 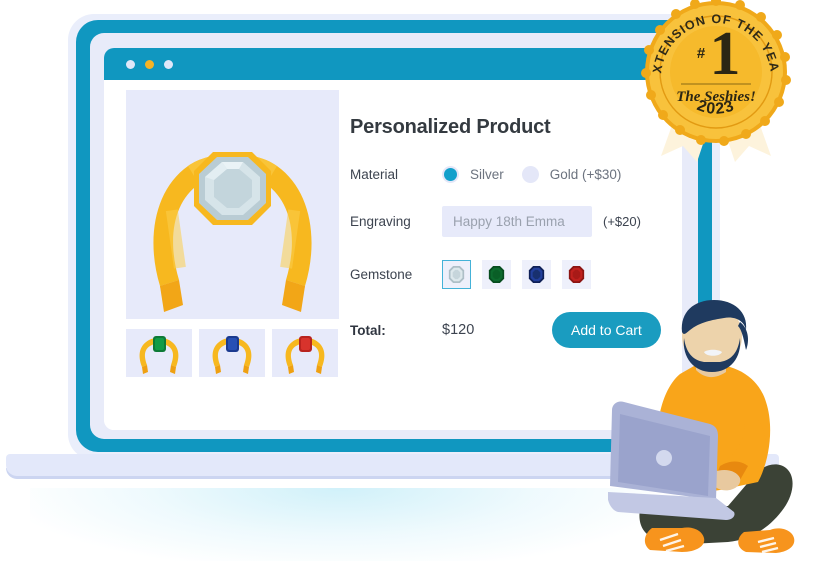 I want to click on badge-rank: 1, so click(x=725, y=54).